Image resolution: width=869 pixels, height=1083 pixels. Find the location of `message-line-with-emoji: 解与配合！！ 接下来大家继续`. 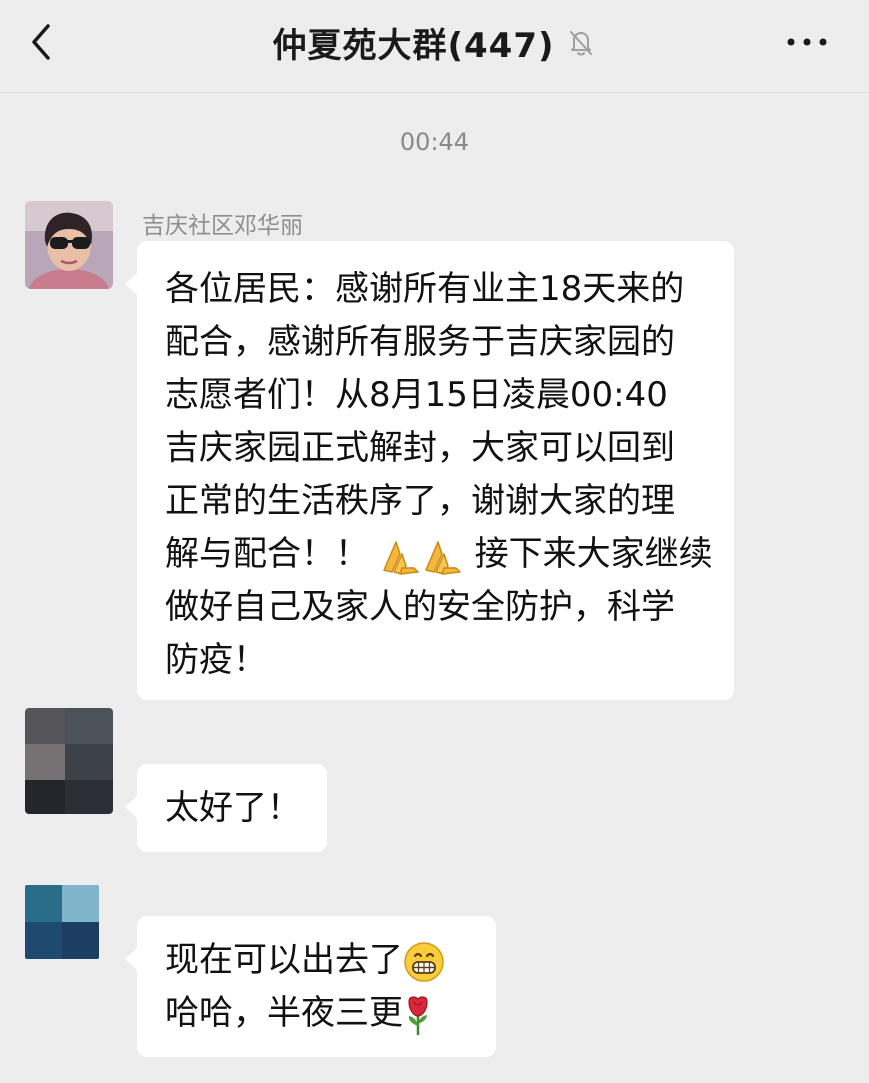

message-line-with-emoji: 解与配合！！ 接下来大家继续 is located at coordinates (439, 554).